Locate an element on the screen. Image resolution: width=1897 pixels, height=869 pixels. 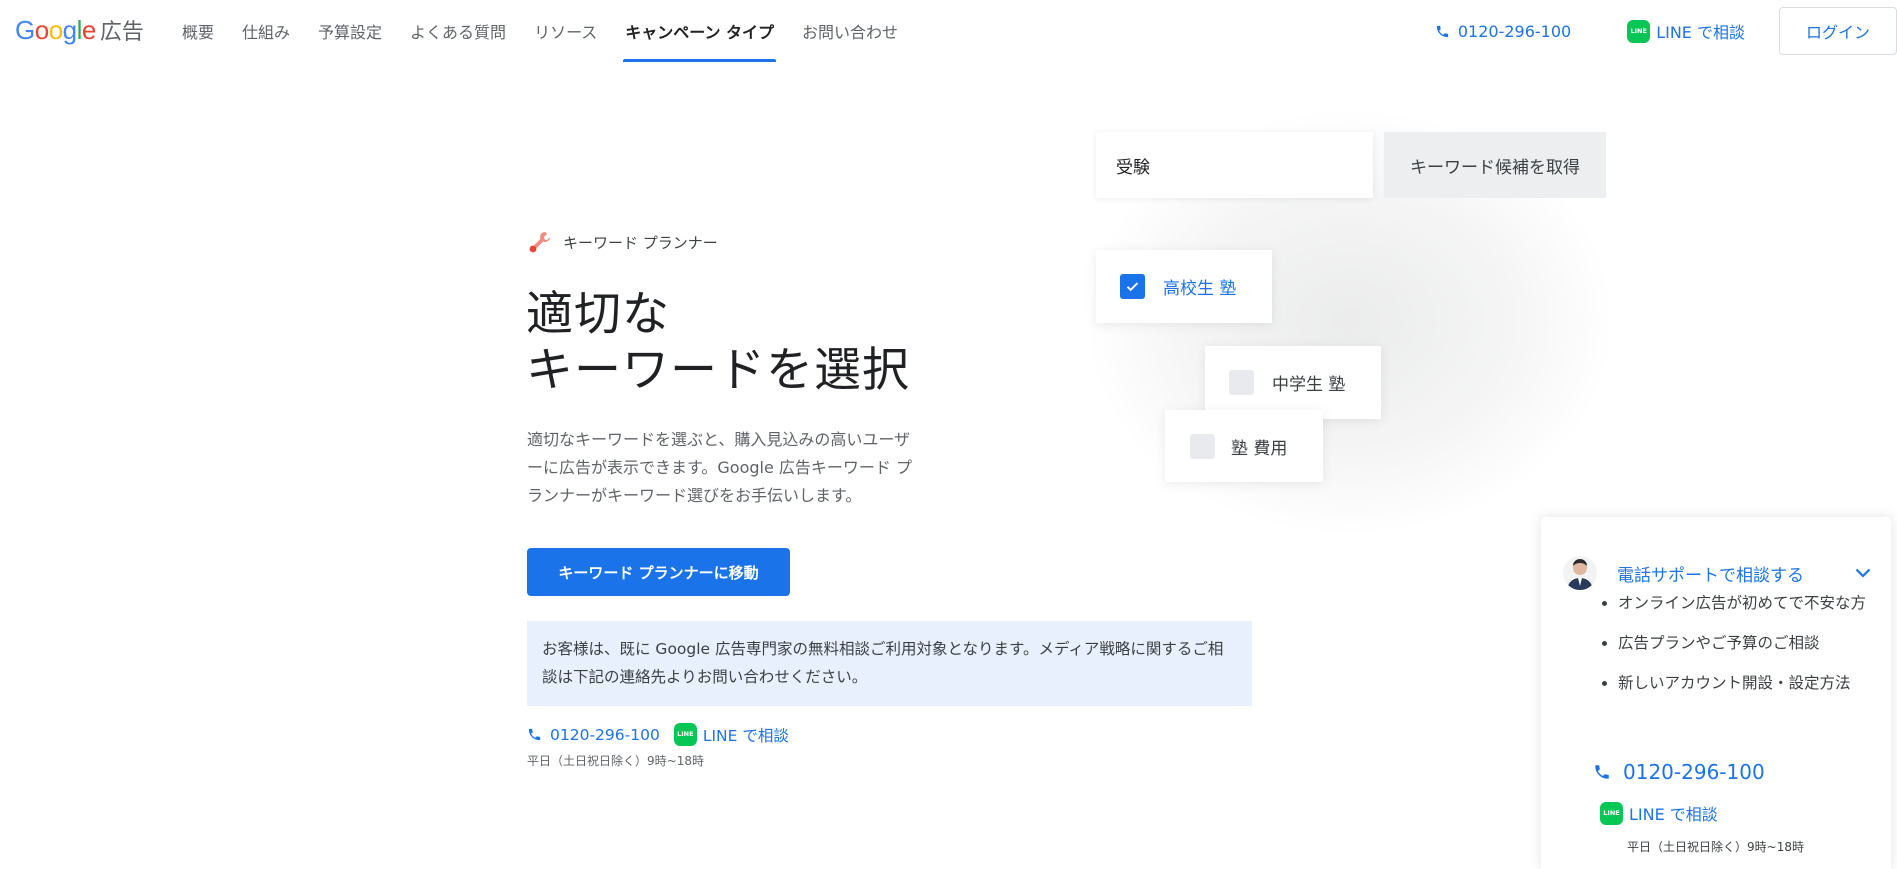
keyword-planner-button: キーワード プランナーに移動 is located at coordinates (658, 572).